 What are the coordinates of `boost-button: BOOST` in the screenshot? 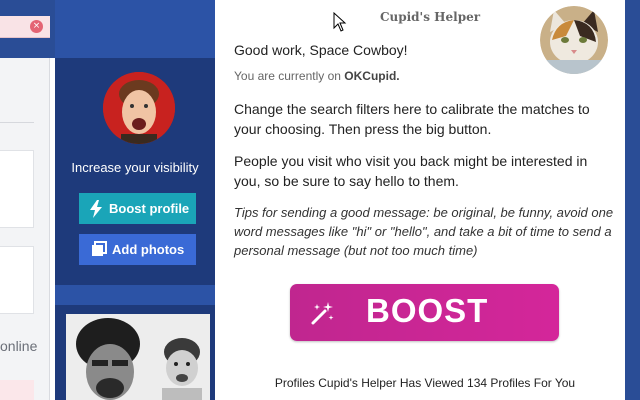 It's located at (424, 312).